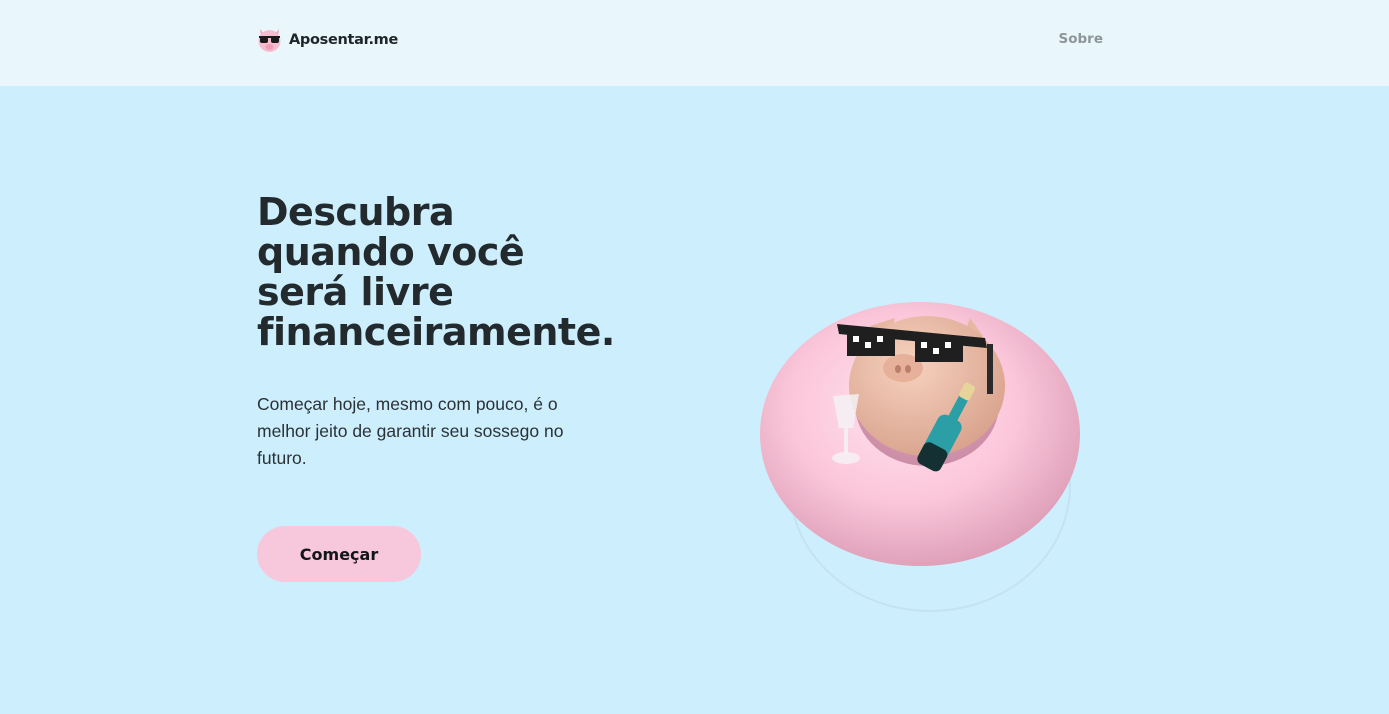 Image resolution: width=1389 pixels, height=714 pixels. I want to click on hero-title-line: será livre, so click(355, 292).